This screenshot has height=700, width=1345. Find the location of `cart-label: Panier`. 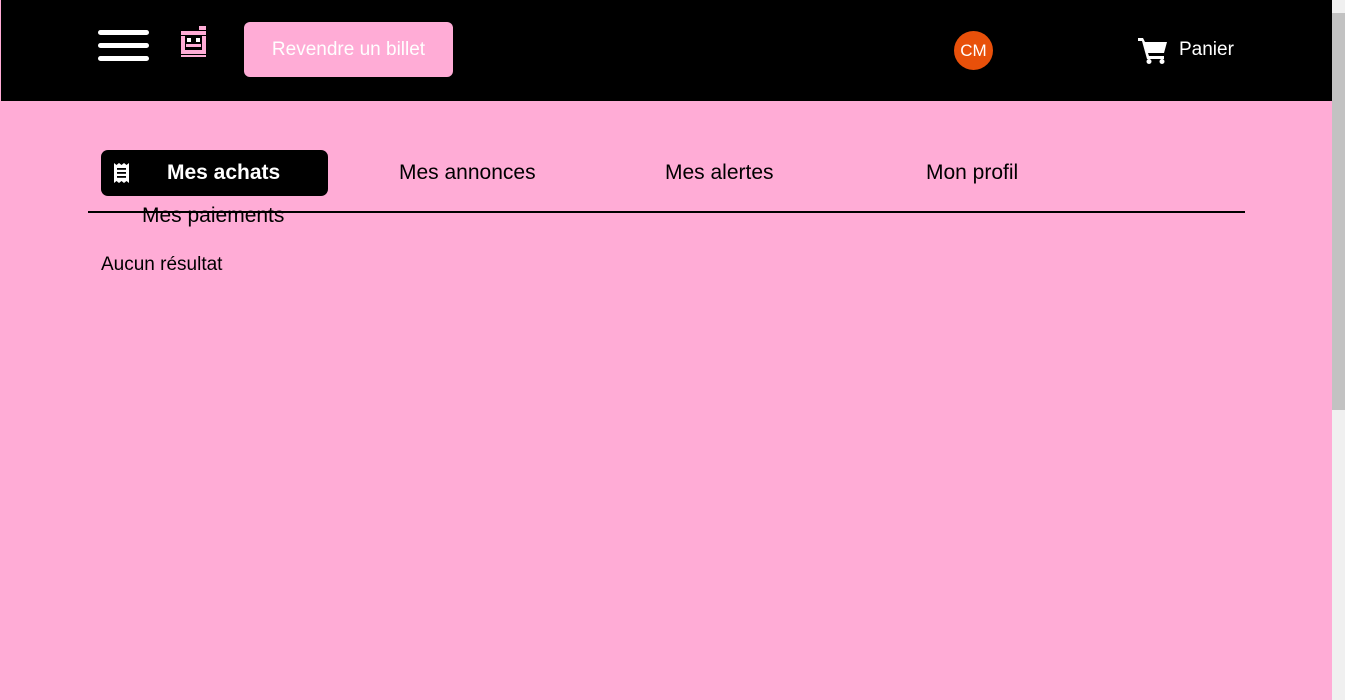

cart-label: Panier is located at coordinates (1206, 49).